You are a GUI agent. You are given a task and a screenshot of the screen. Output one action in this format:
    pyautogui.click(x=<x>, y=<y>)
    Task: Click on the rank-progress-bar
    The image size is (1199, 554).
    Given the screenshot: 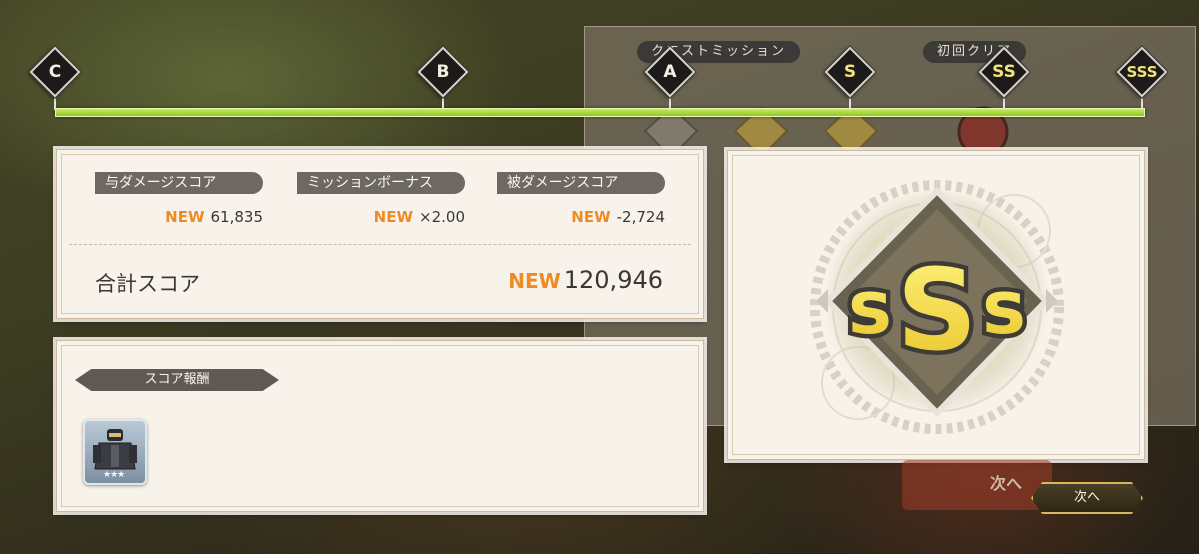 What is the action you would take?
    pyautogui.click(x=600, y=112)
    